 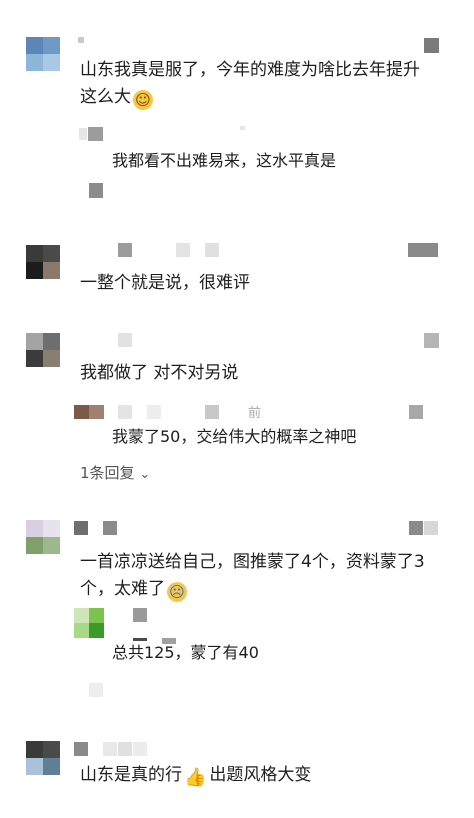 I want to click on reply-like-icon, so click(x=416, y=412).